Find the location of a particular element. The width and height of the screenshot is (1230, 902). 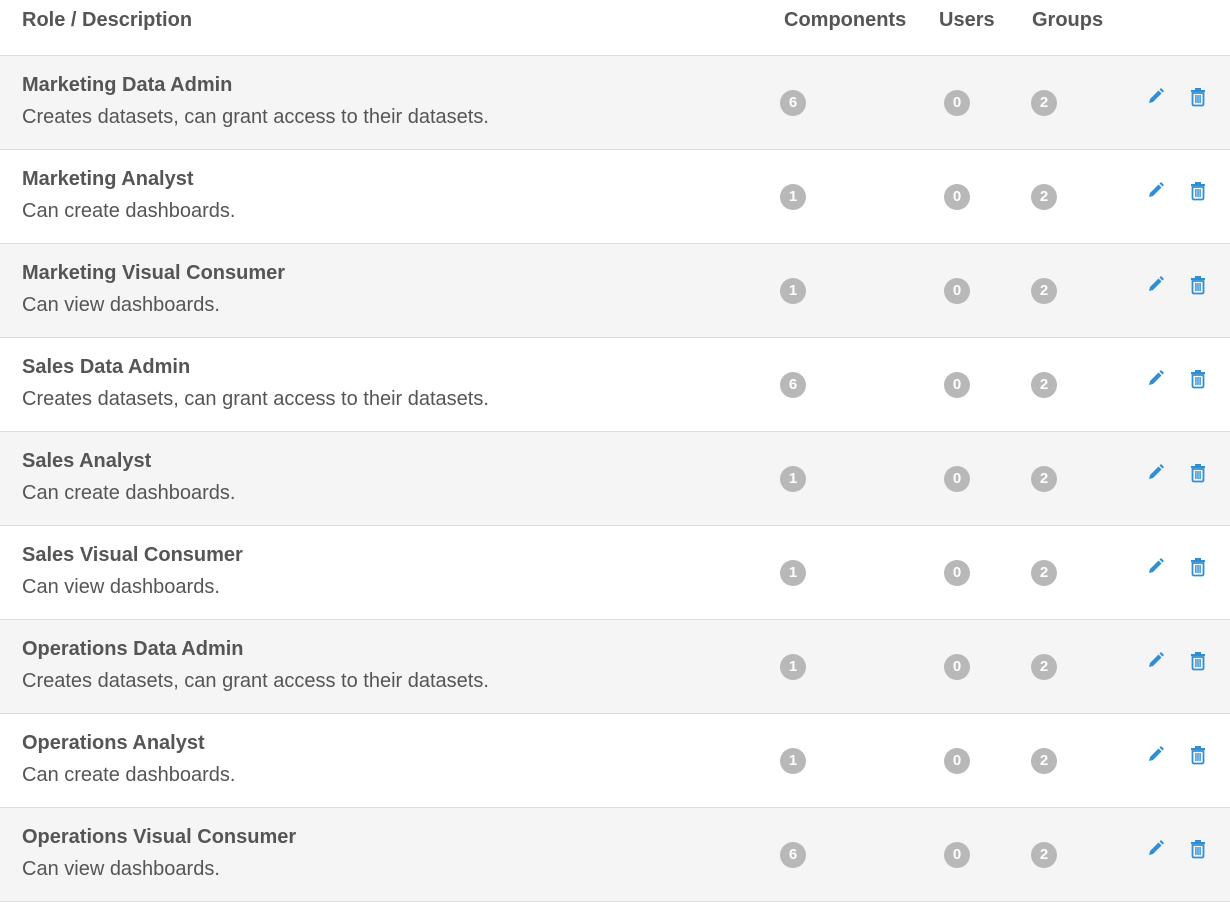

header-groups: Groups is located at coordinates (1067, 20).